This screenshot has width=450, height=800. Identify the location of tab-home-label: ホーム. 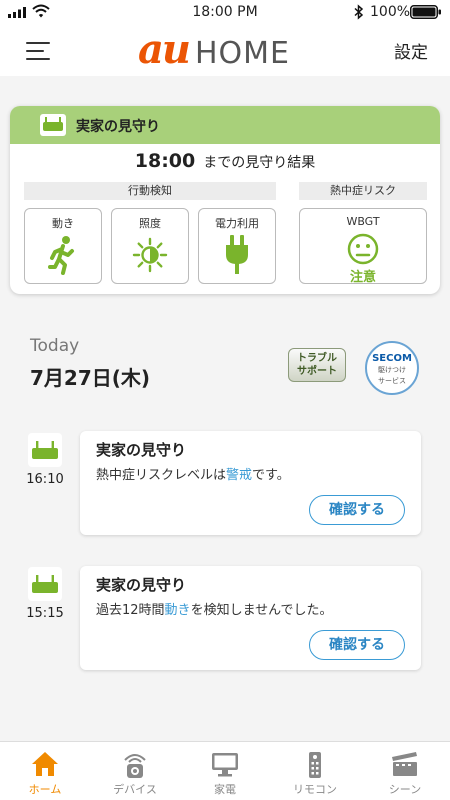
(45, 789).